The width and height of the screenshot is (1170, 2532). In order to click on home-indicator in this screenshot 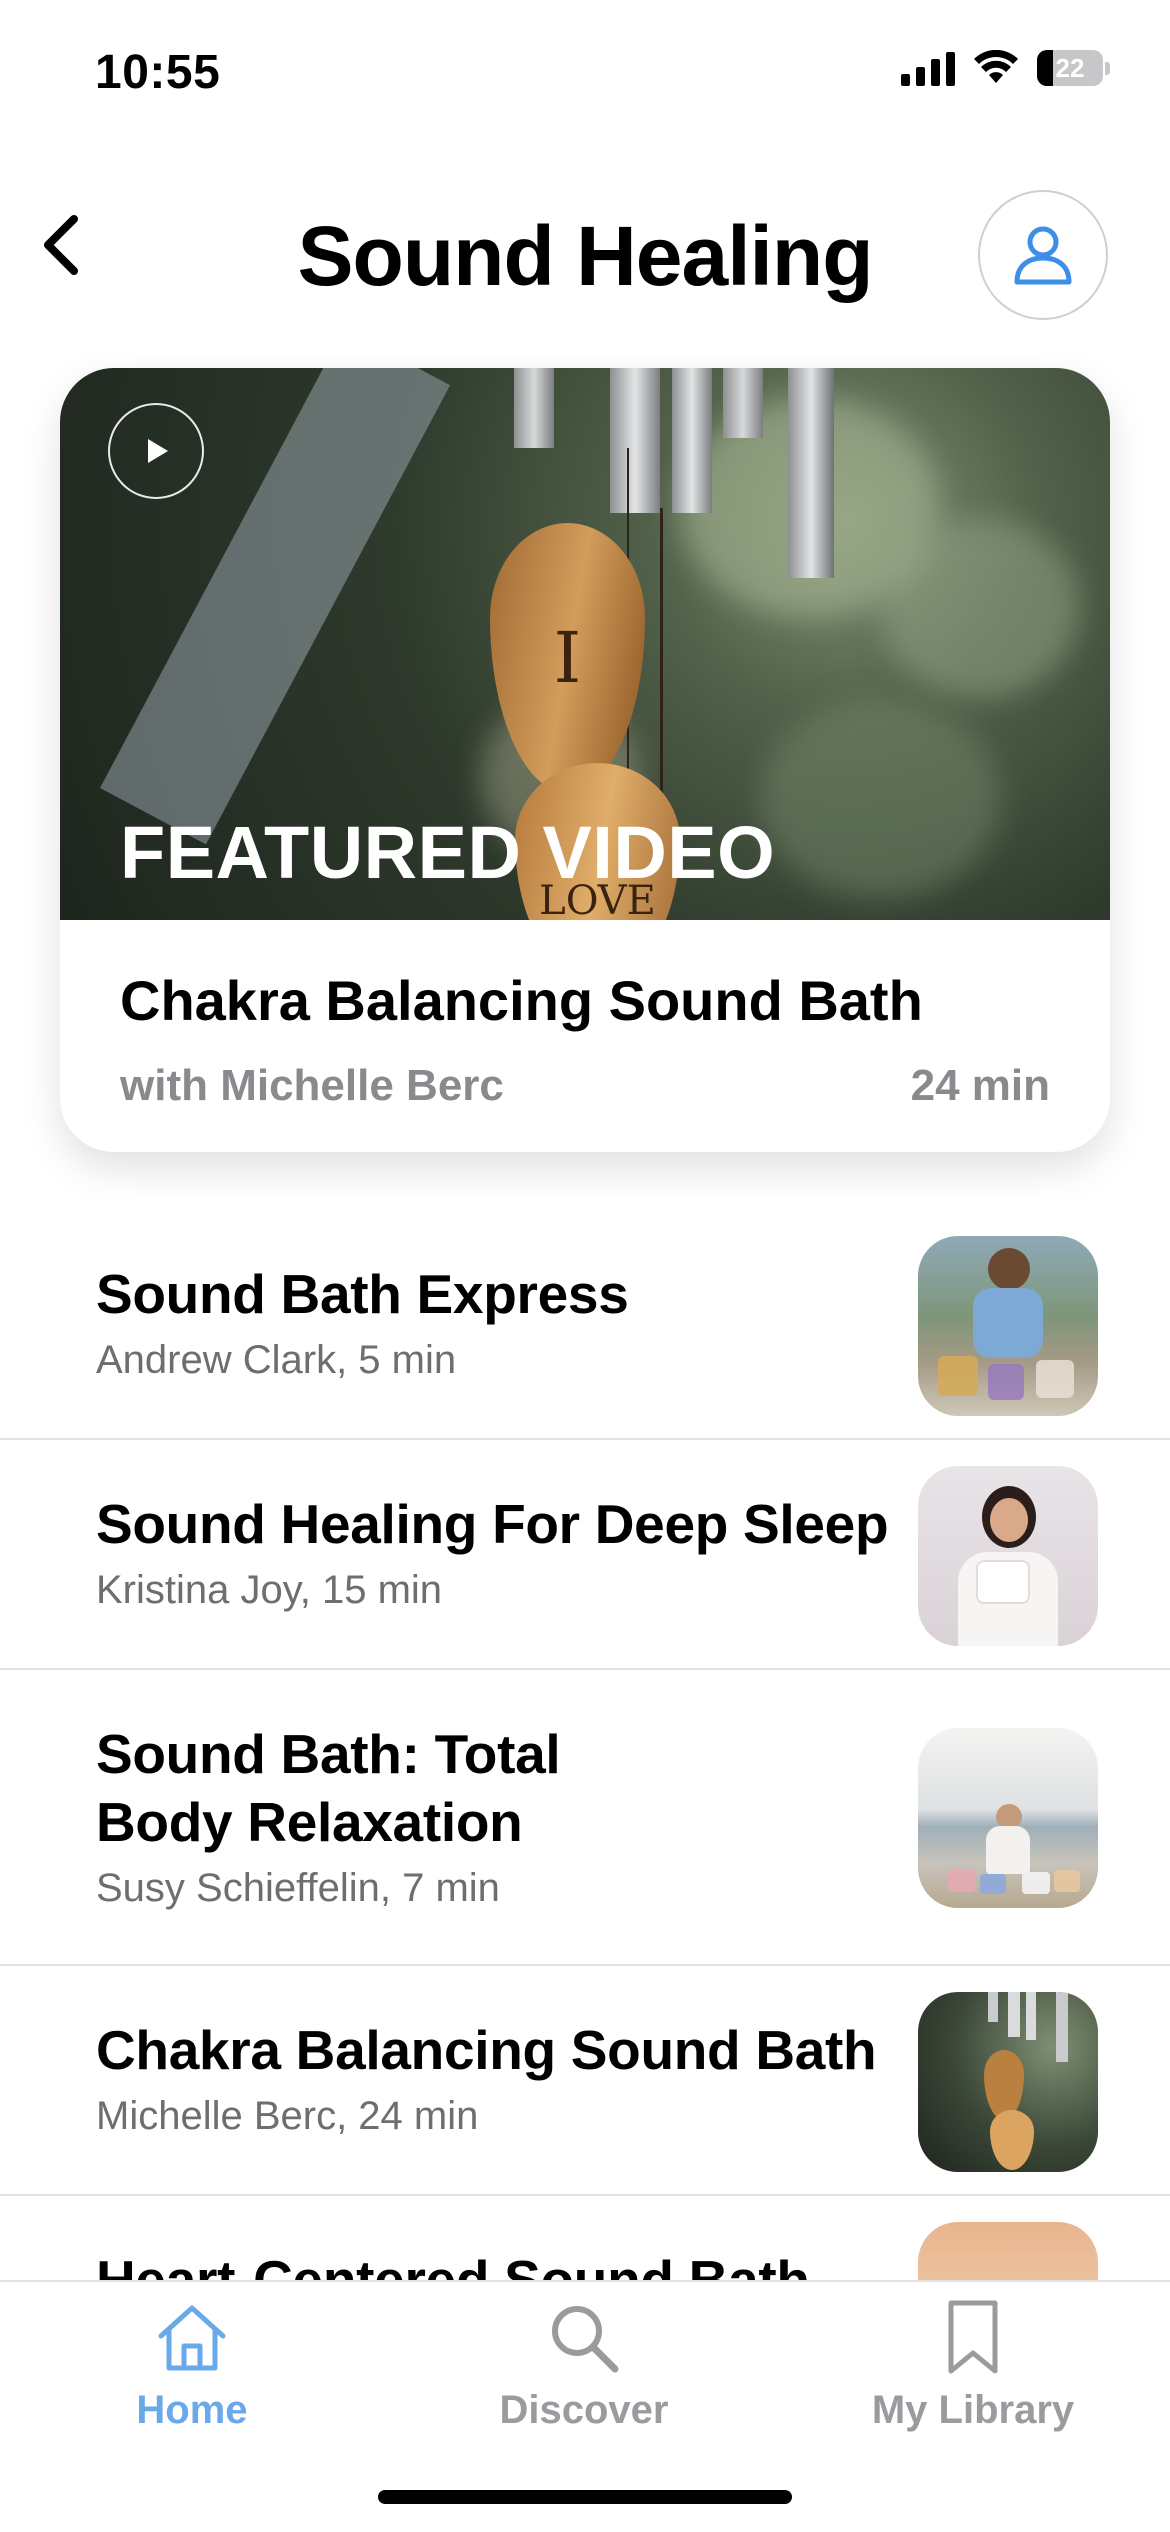, I will do `click(585, 2497)`.